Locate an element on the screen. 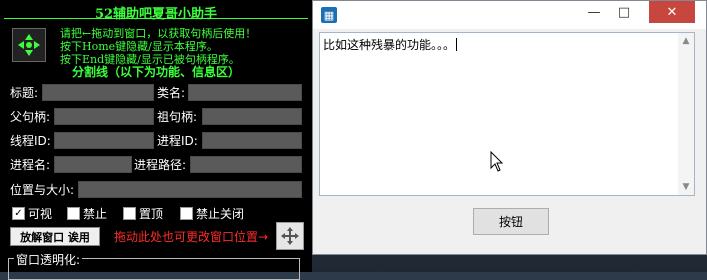  close-icon: ✕ is located at coordinates (672, 12).